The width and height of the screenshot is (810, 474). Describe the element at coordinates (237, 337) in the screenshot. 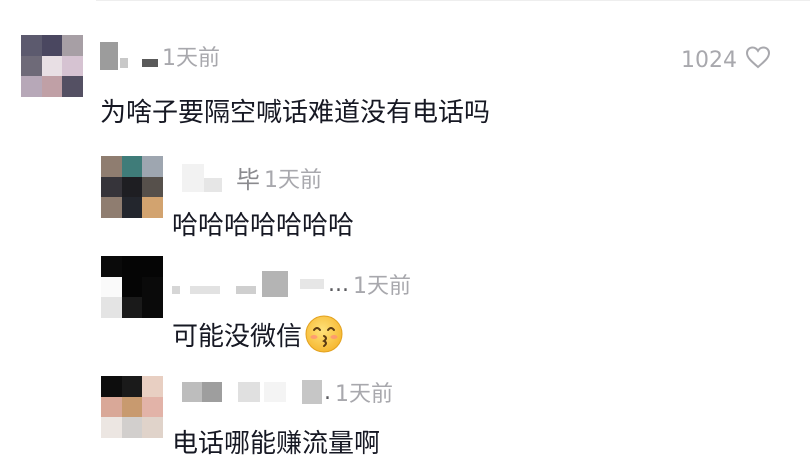

I see `reply-text-content: 可能没微信` at that location.